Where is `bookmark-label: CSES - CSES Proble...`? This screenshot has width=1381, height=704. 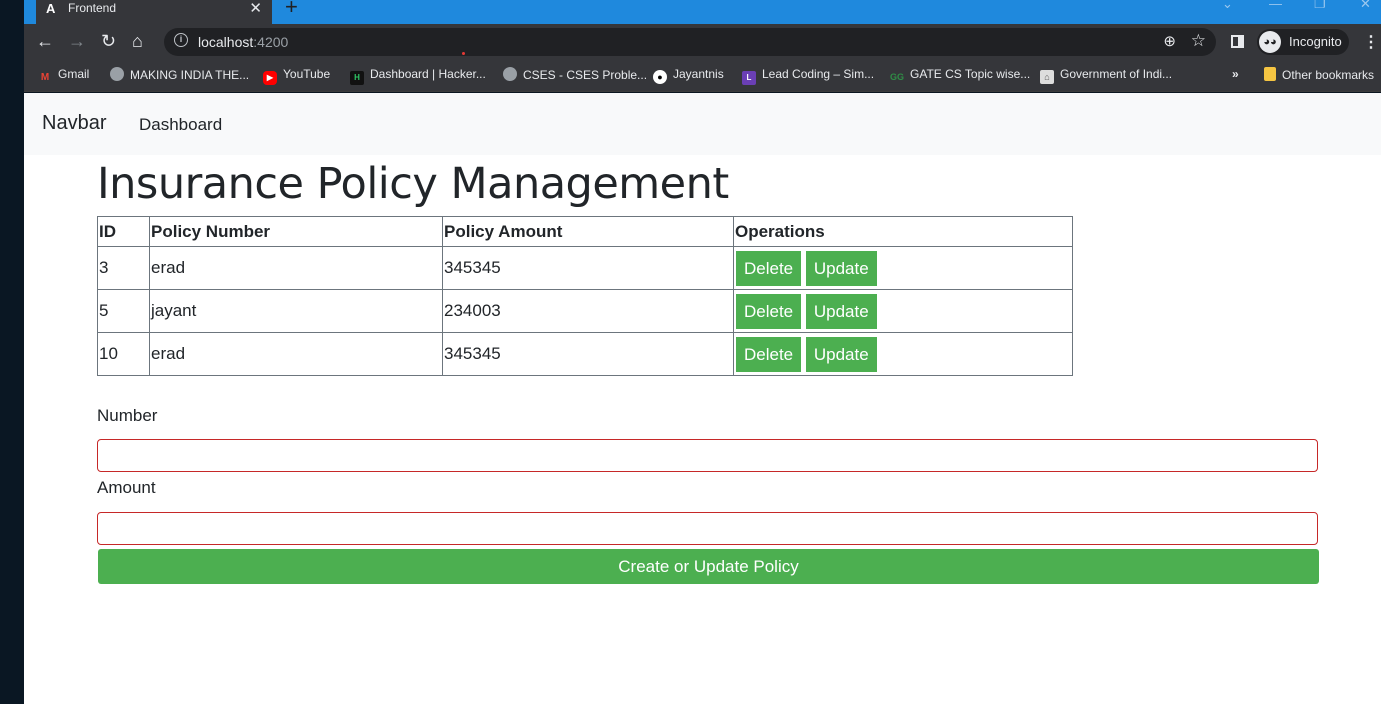 bookmark-label: CSES - CSES Proble... is located at coordinates (585, 75).